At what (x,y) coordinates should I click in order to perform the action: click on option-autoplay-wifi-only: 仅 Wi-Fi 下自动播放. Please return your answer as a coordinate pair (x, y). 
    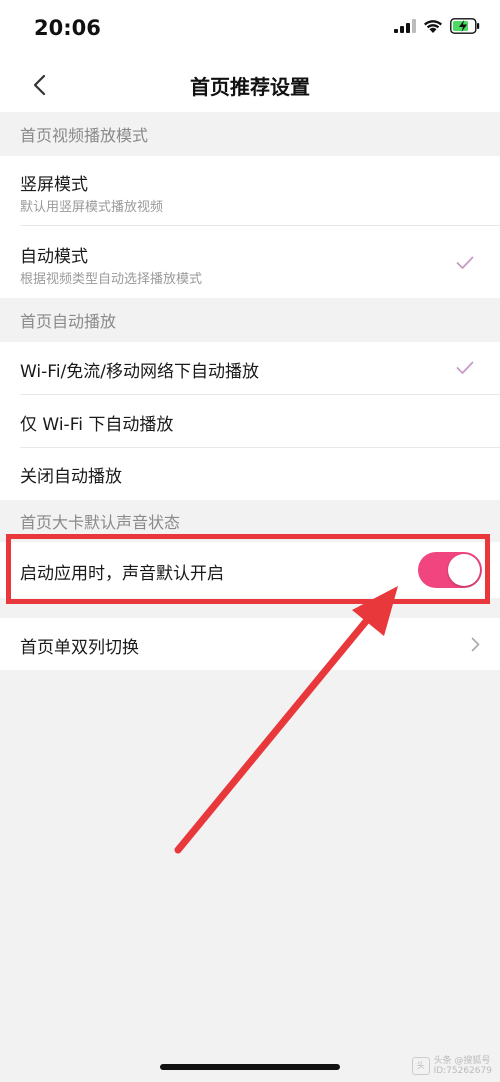
    Looking at the image, I should click on (250, 421).